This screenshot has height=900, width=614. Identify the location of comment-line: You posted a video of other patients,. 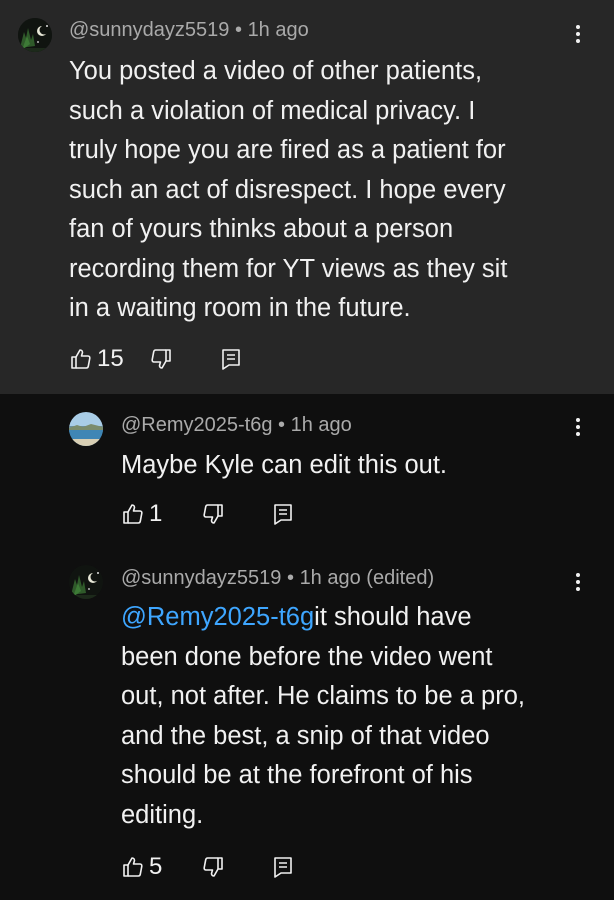
(276, 71).